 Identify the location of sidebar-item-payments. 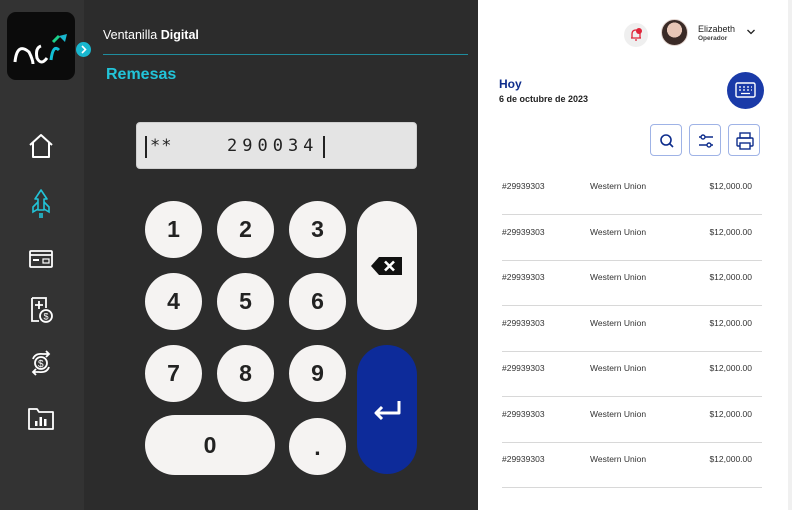
(41, 259).